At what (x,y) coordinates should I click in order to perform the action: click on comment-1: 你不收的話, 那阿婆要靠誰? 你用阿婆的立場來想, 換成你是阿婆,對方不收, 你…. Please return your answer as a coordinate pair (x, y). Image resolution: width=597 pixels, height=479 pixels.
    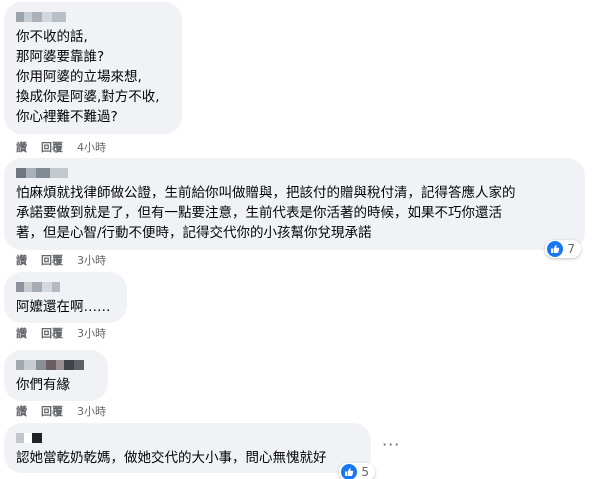
    Looking at the image, I should click on (93, 78).